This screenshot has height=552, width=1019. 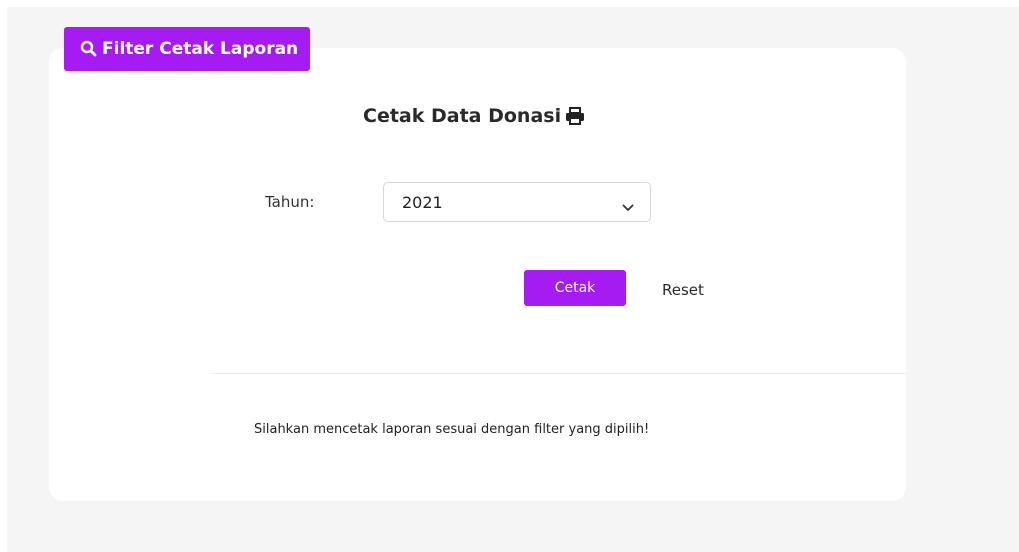 I want to click on print-button: Cetak, so click(x=575, y=288).